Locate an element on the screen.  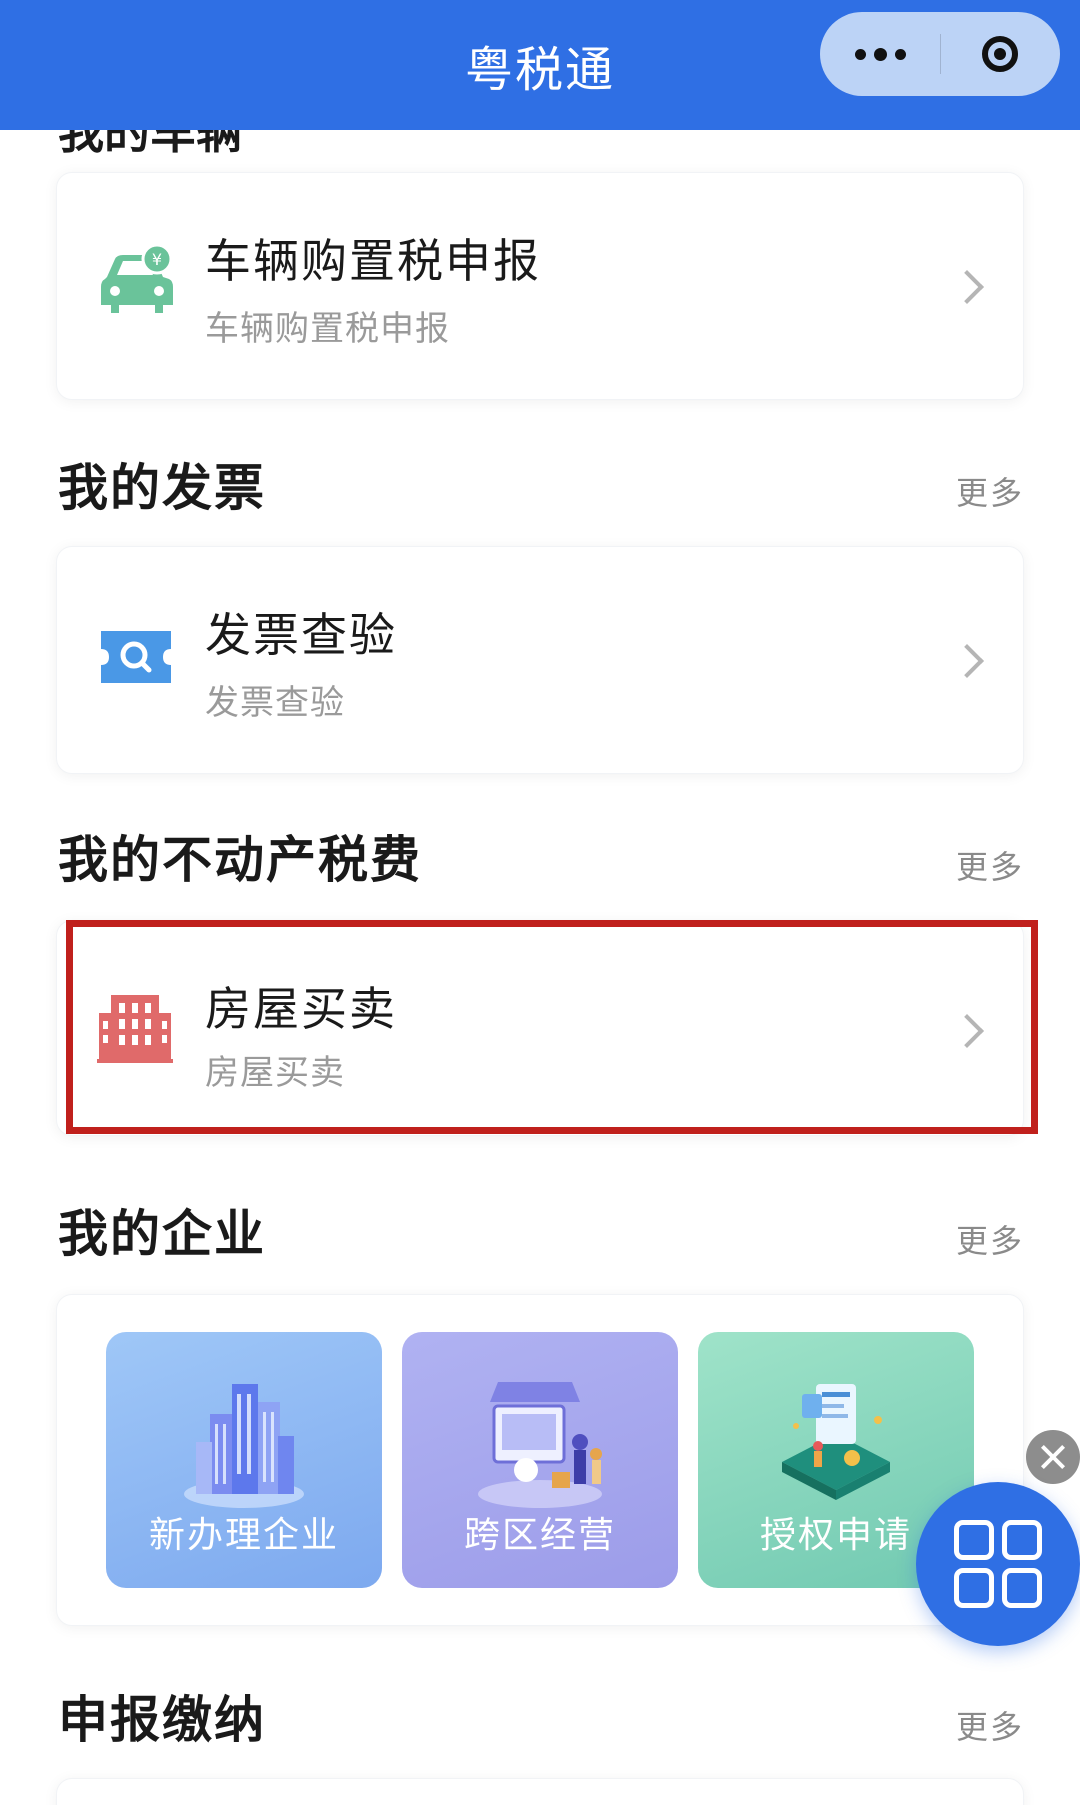
more-dots-icon is located at coordinates (880, 54).